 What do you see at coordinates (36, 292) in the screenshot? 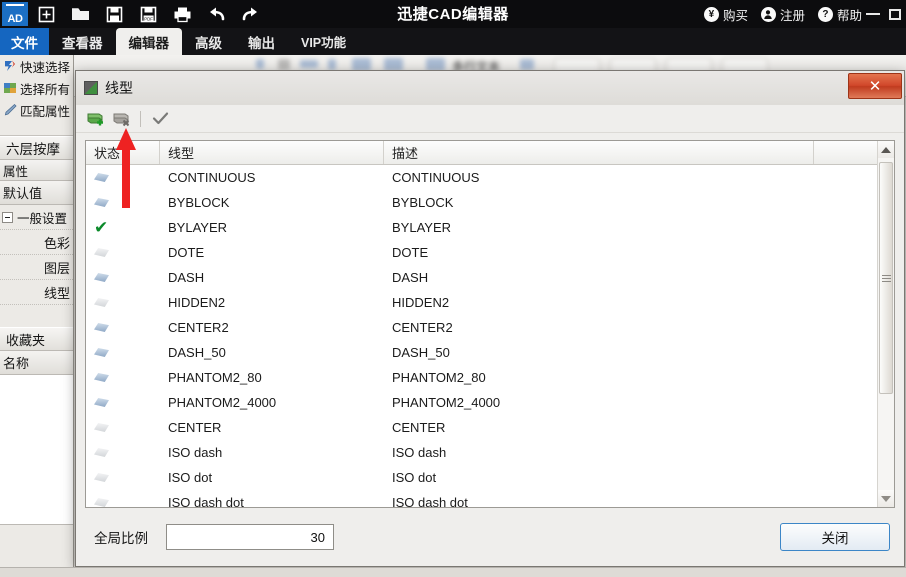
I see `sidebar-item-linetype: 线型` at bounding box center [36, 292].